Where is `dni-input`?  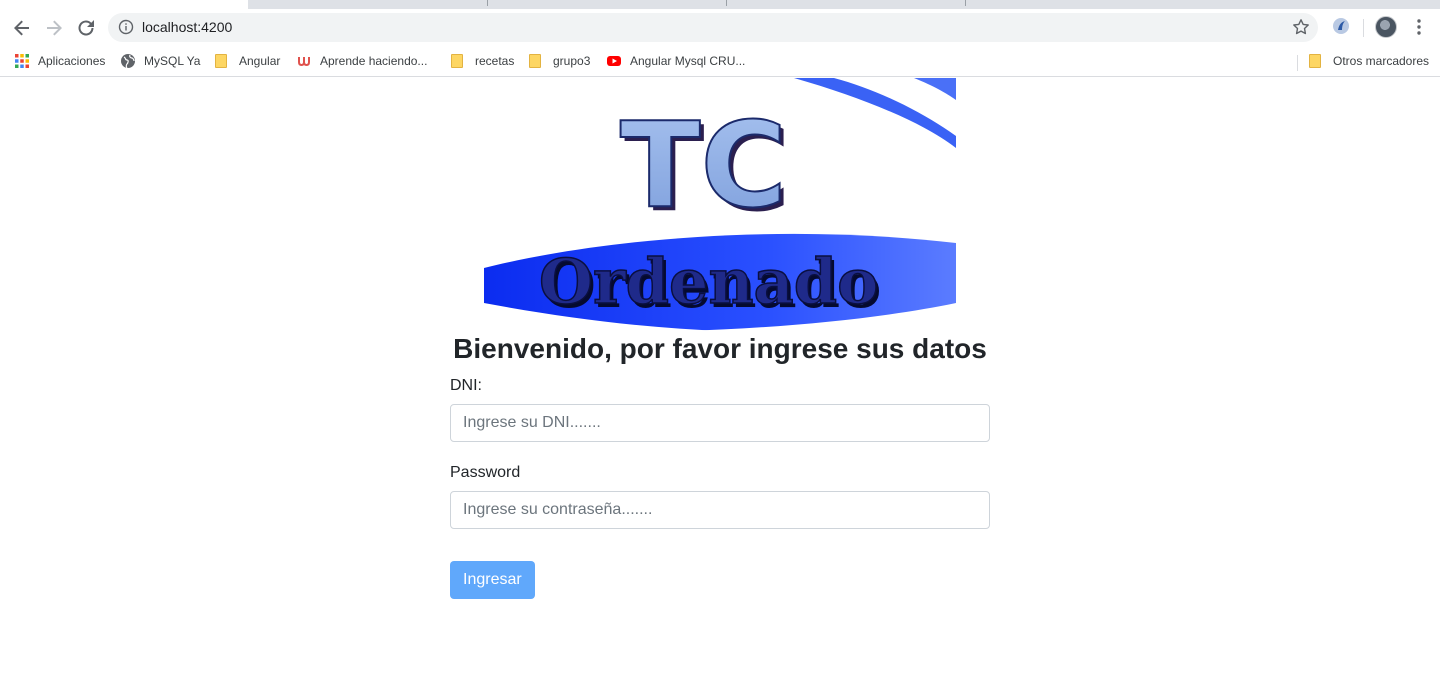
dni-input is located at coordinates (720, 423).